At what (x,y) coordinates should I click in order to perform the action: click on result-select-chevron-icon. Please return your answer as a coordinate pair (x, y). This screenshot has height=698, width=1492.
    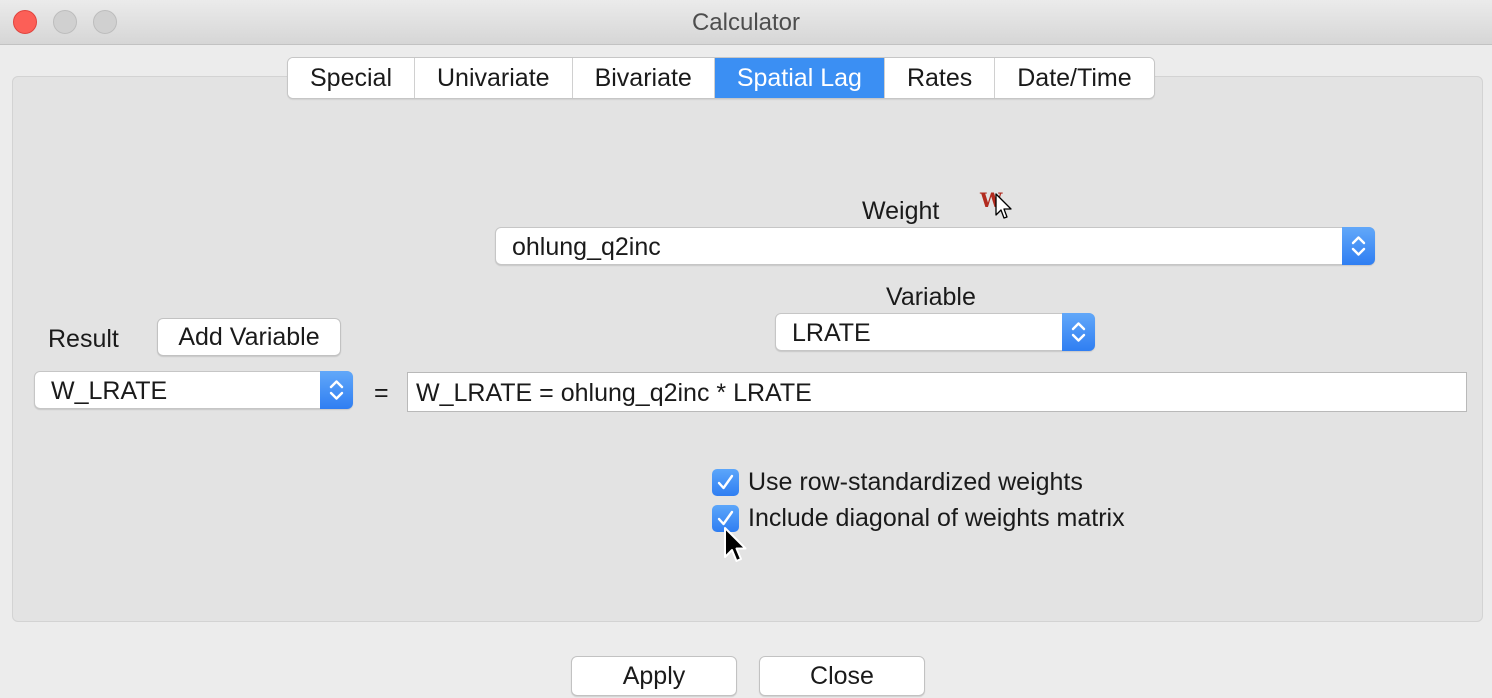
    Looking at the image, I should click on (336, 390).